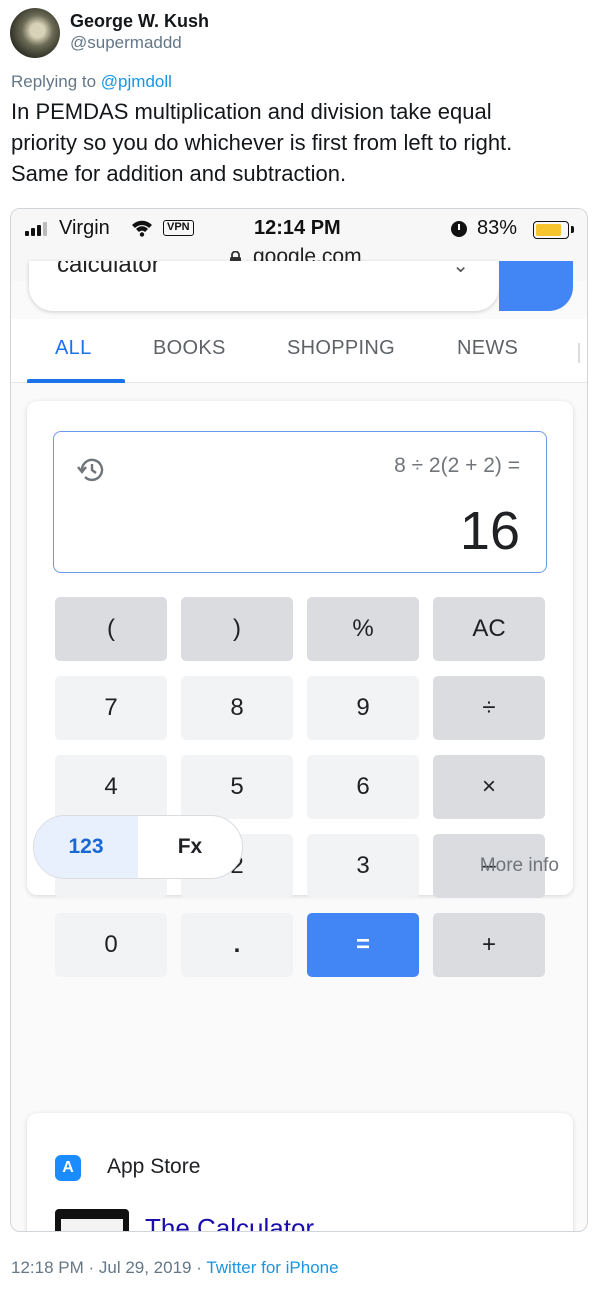 This screenshot has width=600, height=1292. What do you see at coordinates (111, 787) in the screenshot?
I see `key-4: 4` at bounding box center [111, 787].